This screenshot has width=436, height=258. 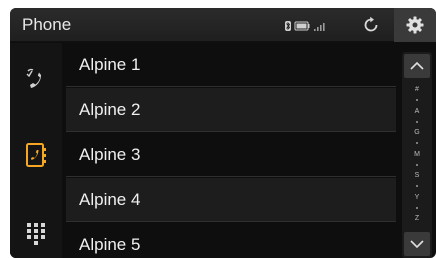 I want to click on index-letter: #, so click(x=417, y=89).